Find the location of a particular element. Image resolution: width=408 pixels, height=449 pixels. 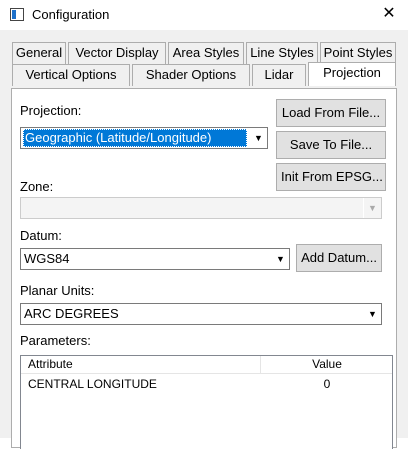

cell-value: 0 is located at coordinates (327, 384).